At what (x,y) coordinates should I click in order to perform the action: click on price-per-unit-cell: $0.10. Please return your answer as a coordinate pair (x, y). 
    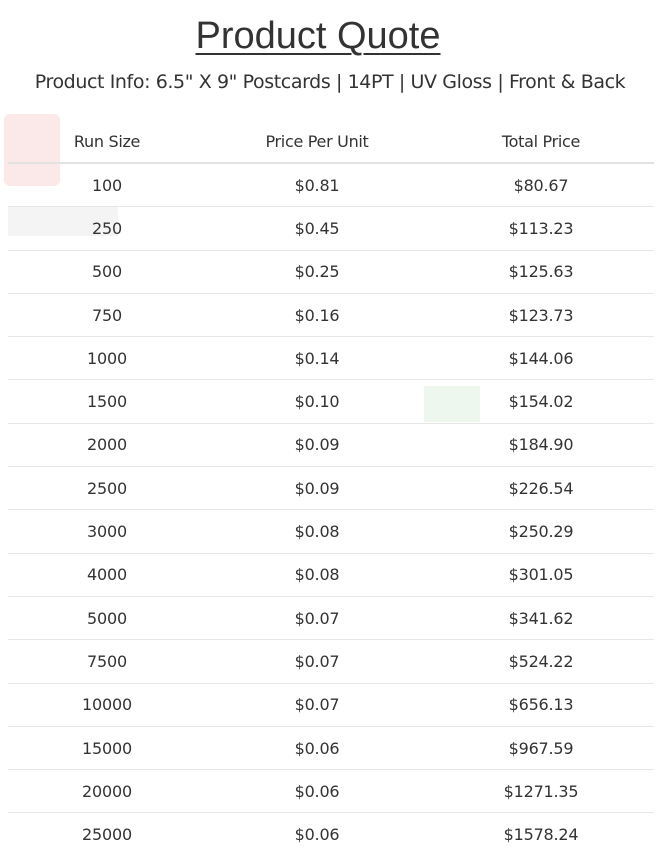
    Looking at the image, I should click on (317, 401).